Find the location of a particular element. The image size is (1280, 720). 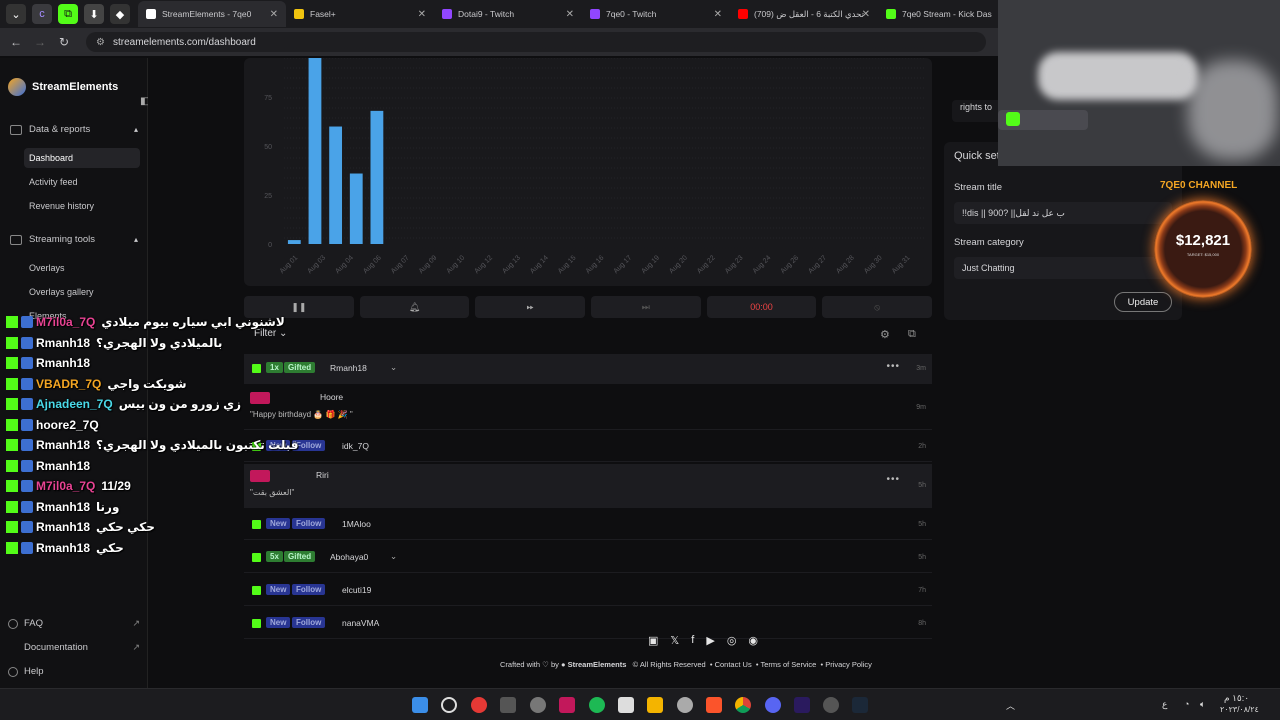

stream-category-input: Just Chatting is located at coordinates (1063, 268).